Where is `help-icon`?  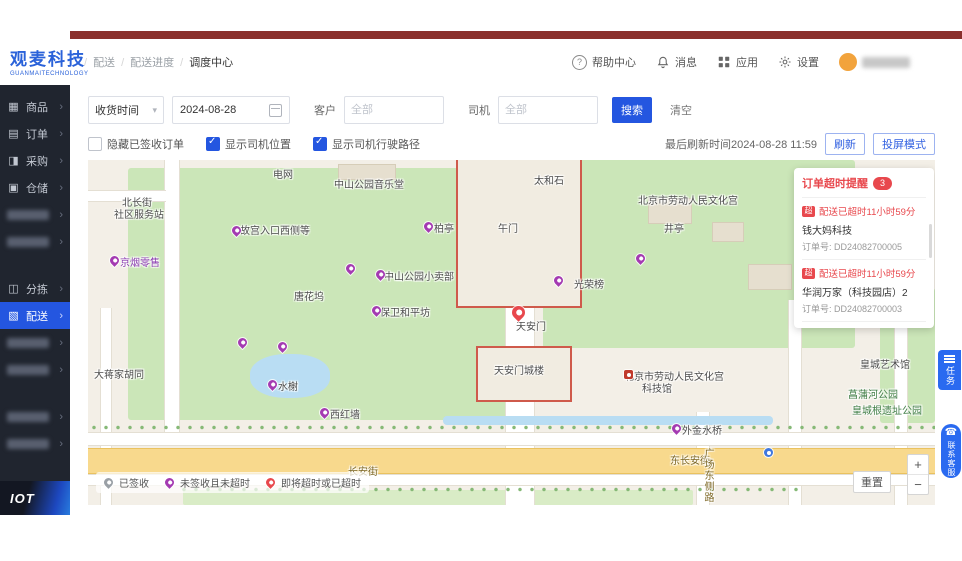
help-icon is located at coordinates (579, 62).